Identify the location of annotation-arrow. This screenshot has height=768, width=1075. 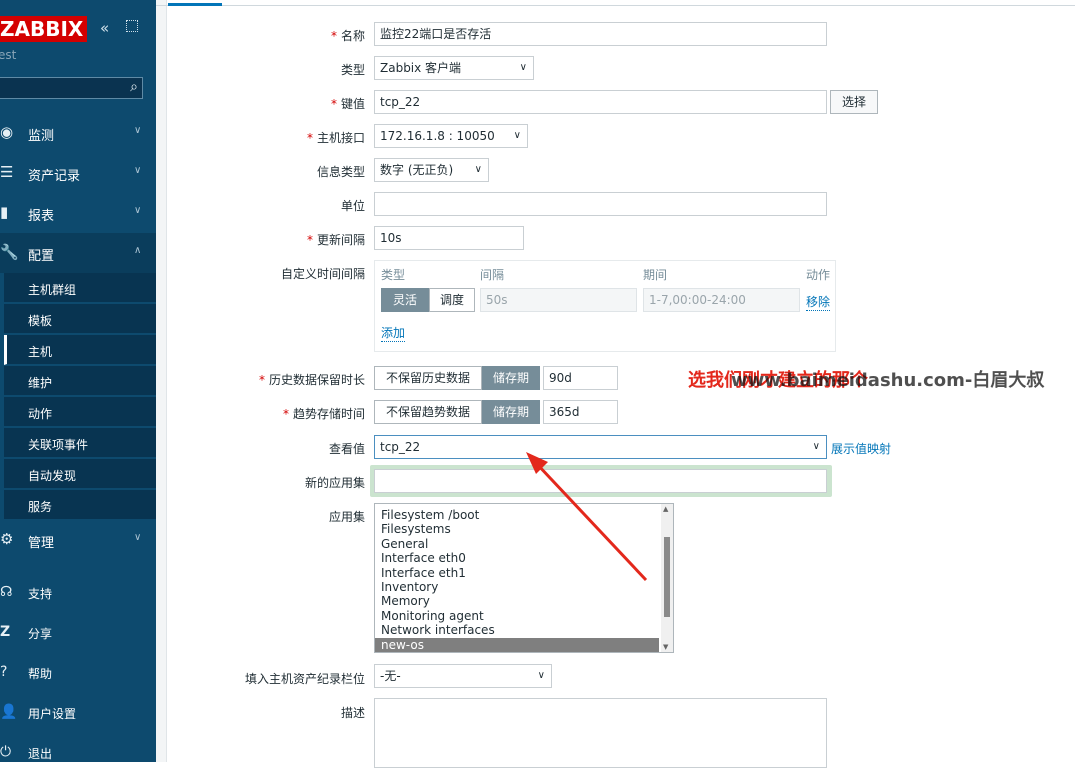
(587, 517).